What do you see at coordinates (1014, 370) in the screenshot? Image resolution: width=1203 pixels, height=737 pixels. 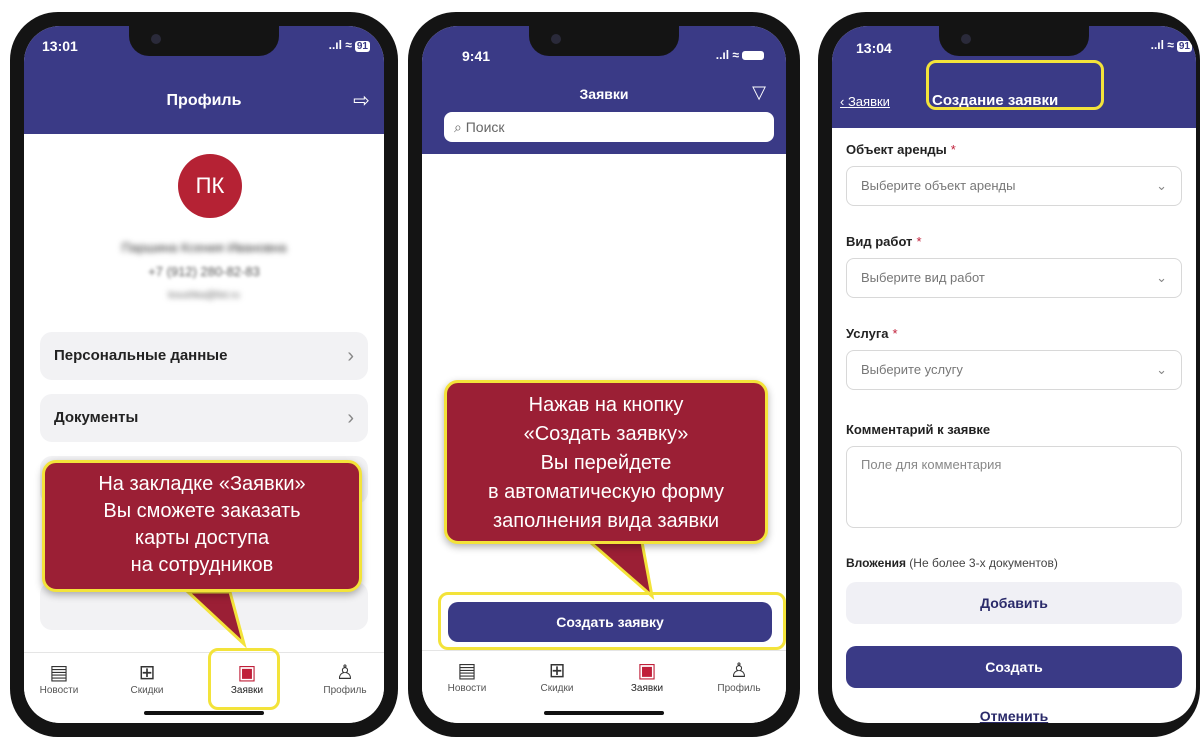 I see `select-service: Выберите услугу ⌄` at bounding box center [1014, 370].